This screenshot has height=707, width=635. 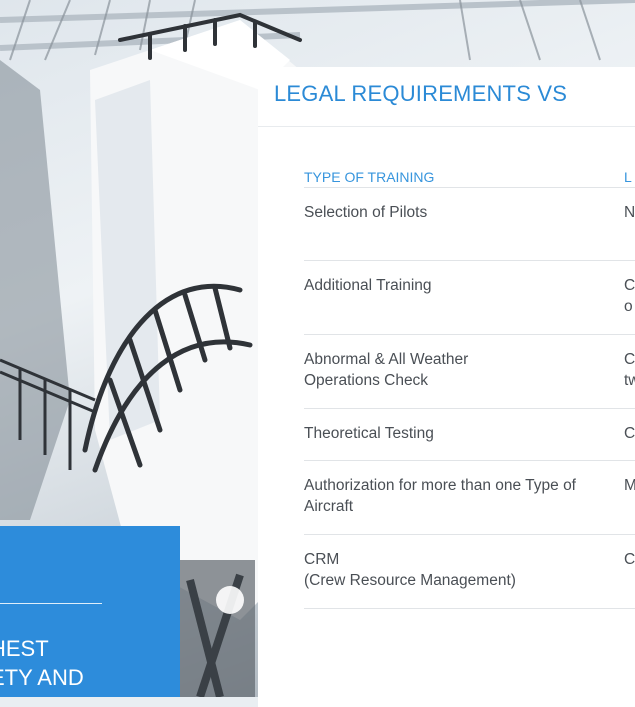 What do you see at coordinates (42, 663) in the screenshot?
I see `card-text: HEST ETY AND` at bounding box center [42, 663].